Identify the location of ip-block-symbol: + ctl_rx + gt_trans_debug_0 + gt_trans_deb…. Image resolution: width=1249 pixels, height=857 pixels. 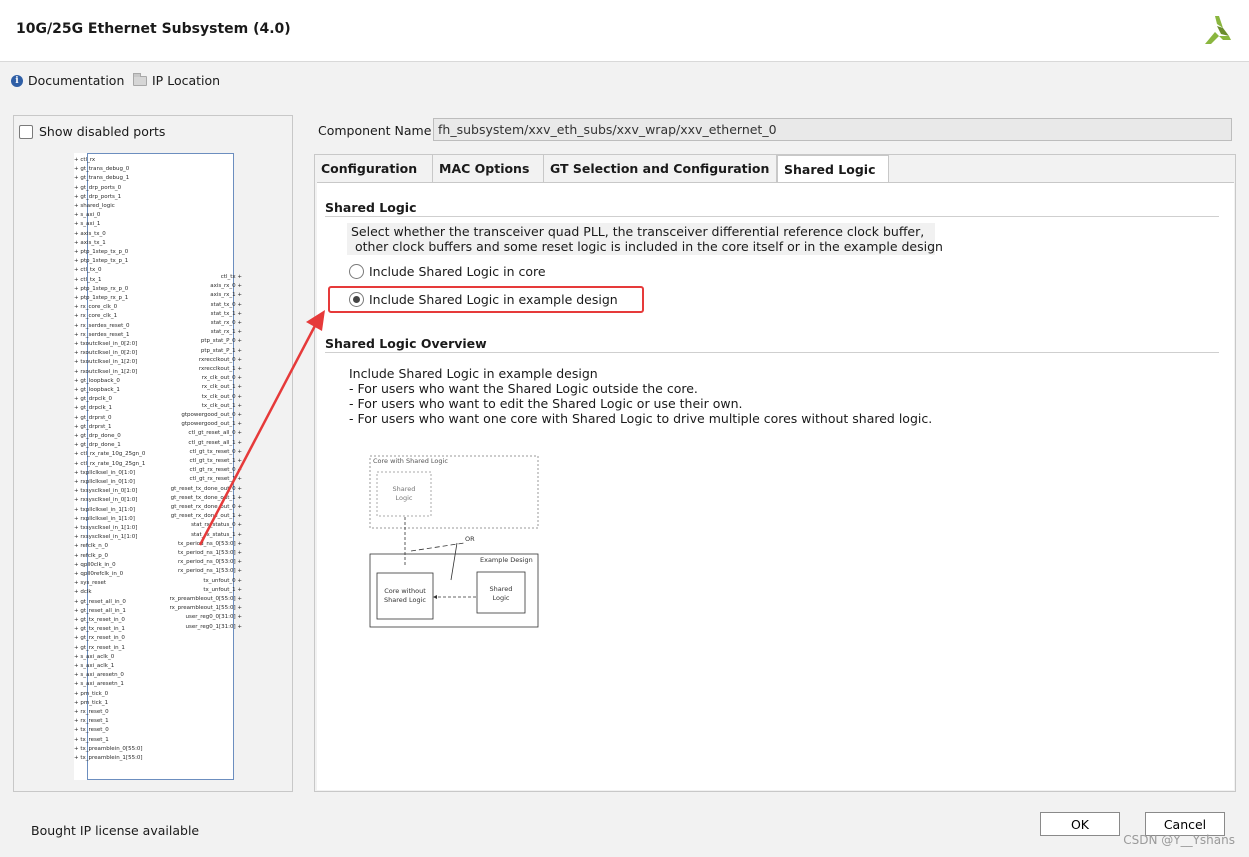
(158, 466).